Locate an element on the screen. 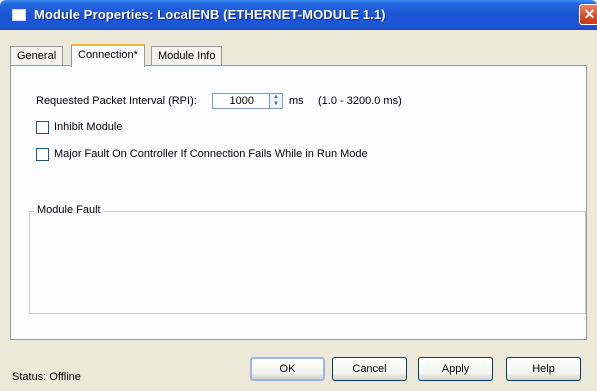  inhibit-module-checkbox is located at coordinates (42, 127).